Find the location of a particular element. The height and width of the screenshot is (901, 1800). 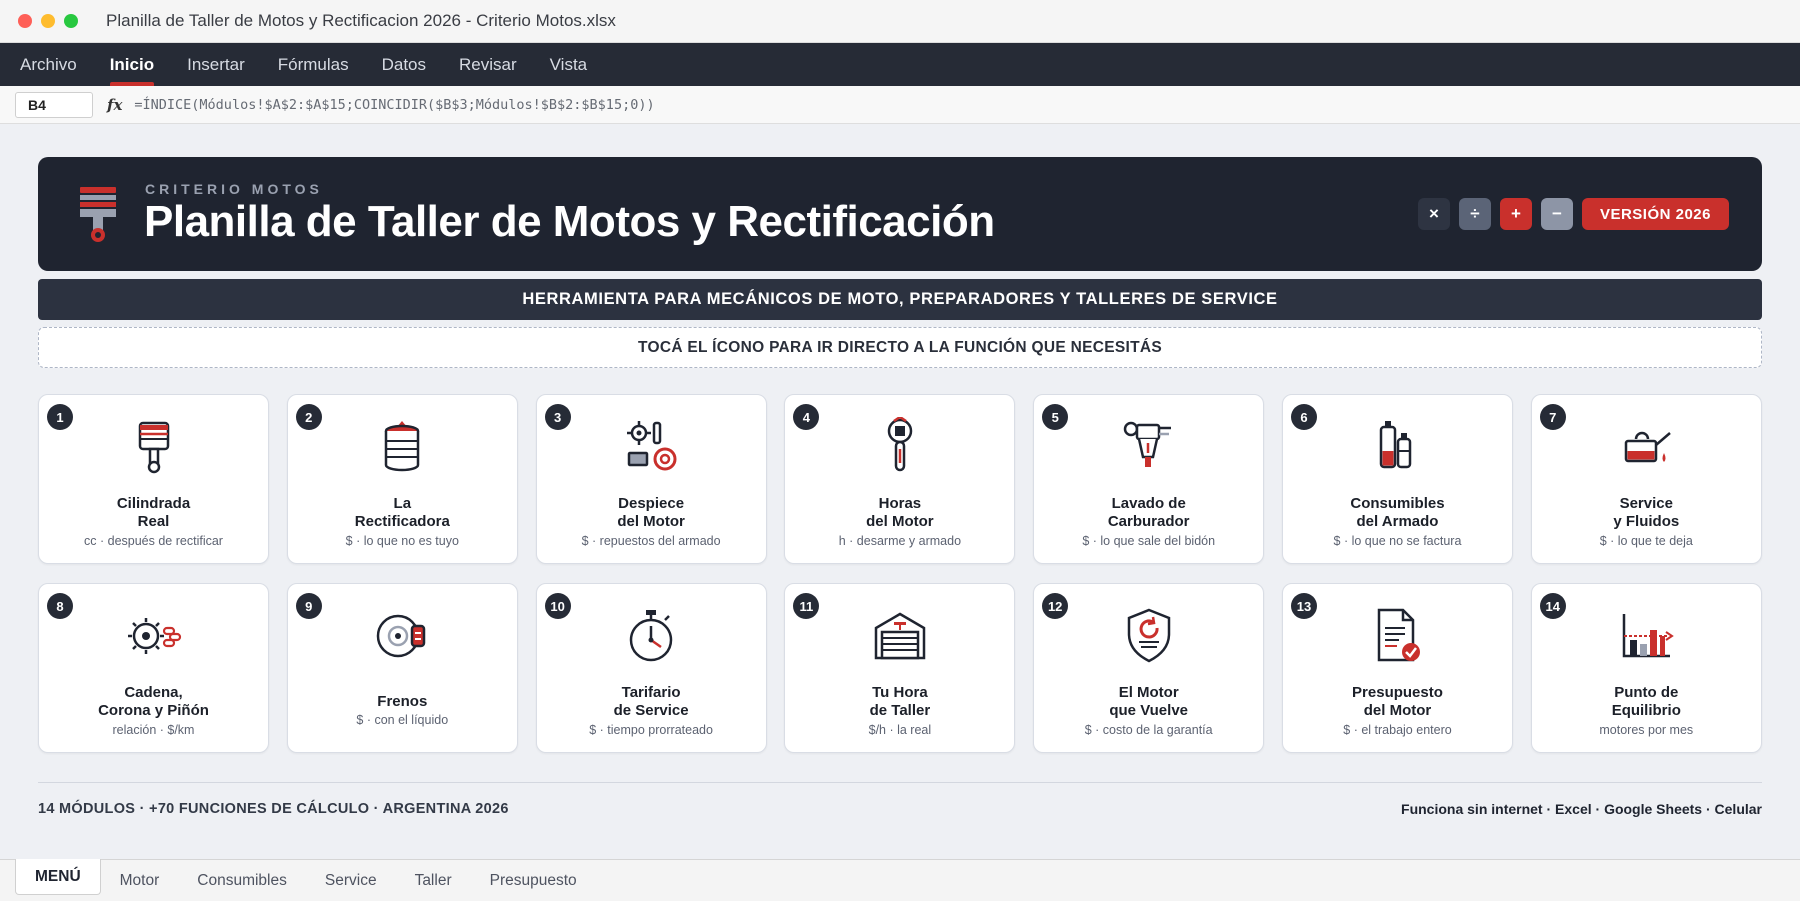

window-controls is located at coordinates (48, 21).